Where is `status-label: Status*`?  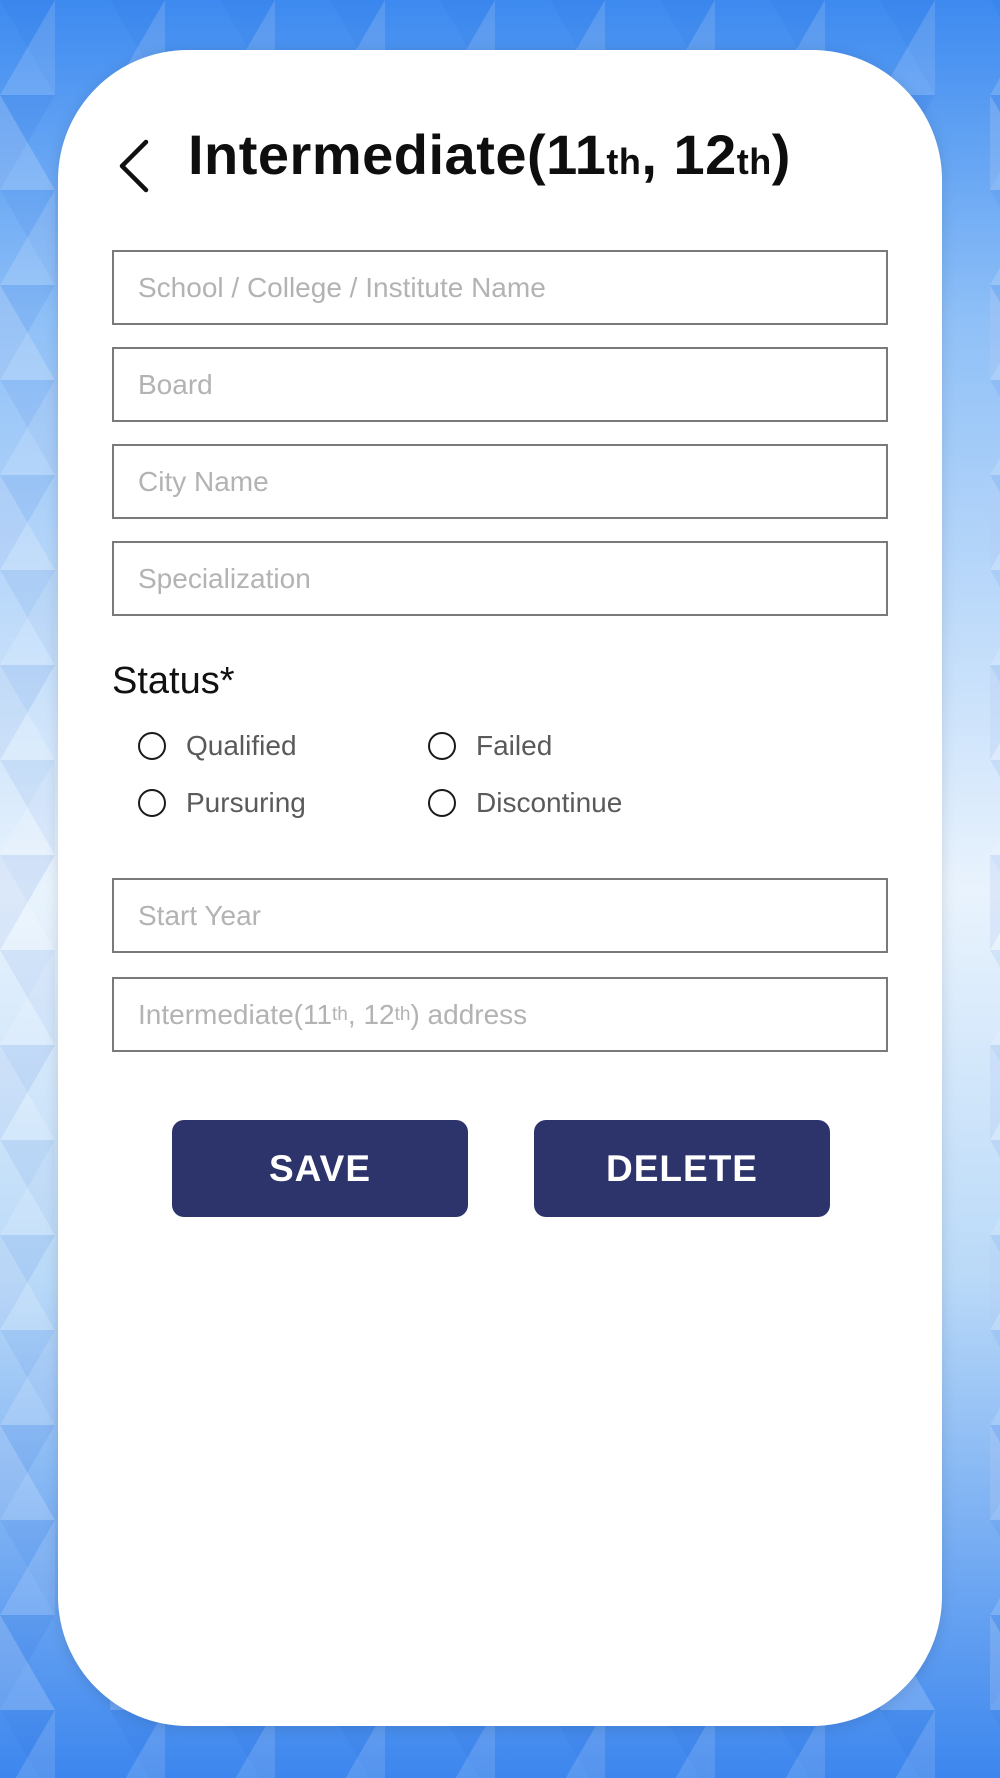 status-label: Status* is located at coordinates (173, 681).